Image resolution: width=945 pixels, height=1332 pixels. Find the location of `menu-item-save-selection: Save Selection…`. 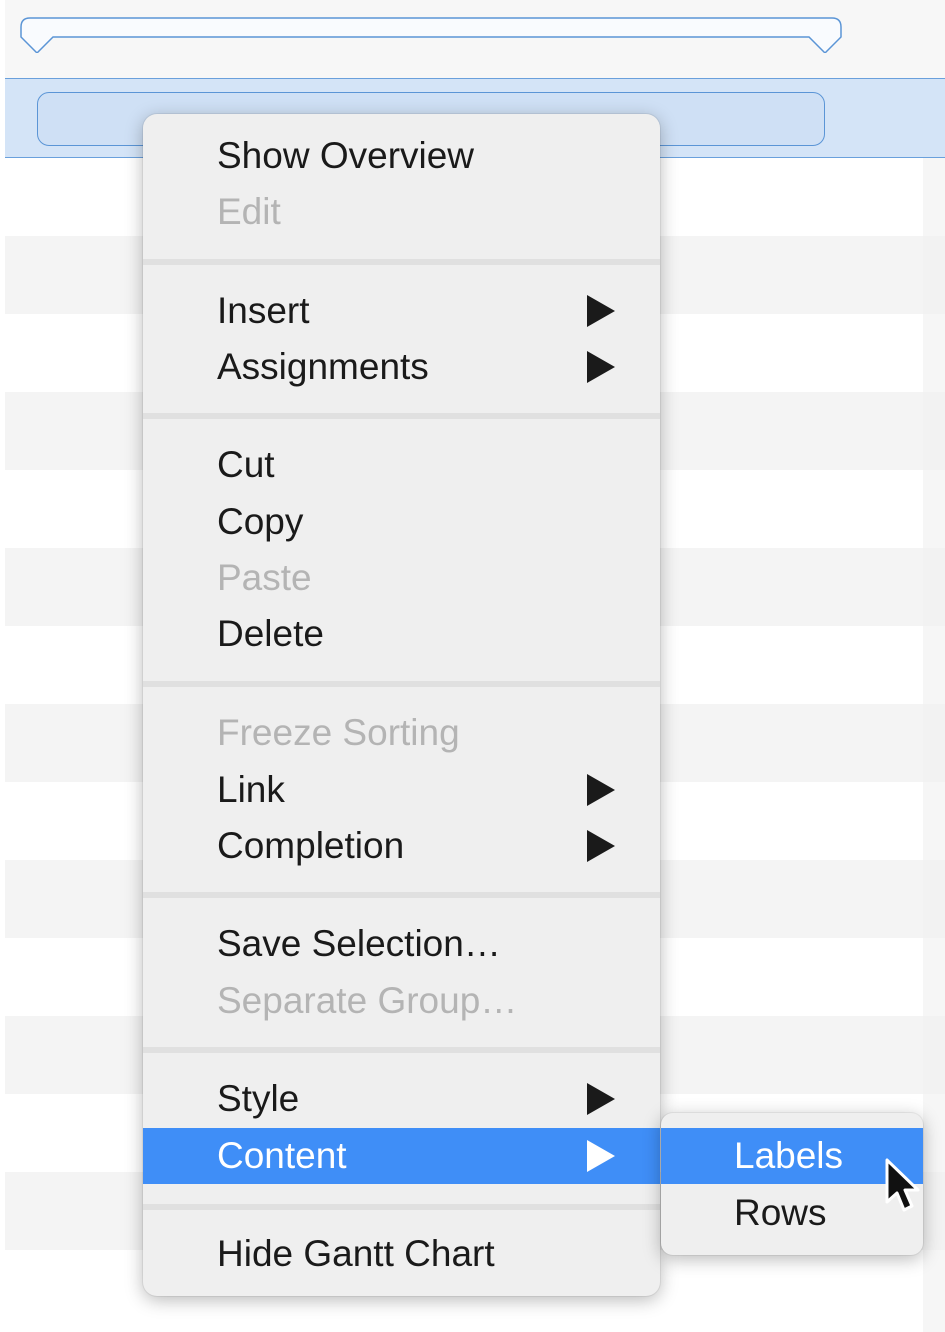

menu-item-save-selection: Save Selection… is located at coordinates (401, 944).